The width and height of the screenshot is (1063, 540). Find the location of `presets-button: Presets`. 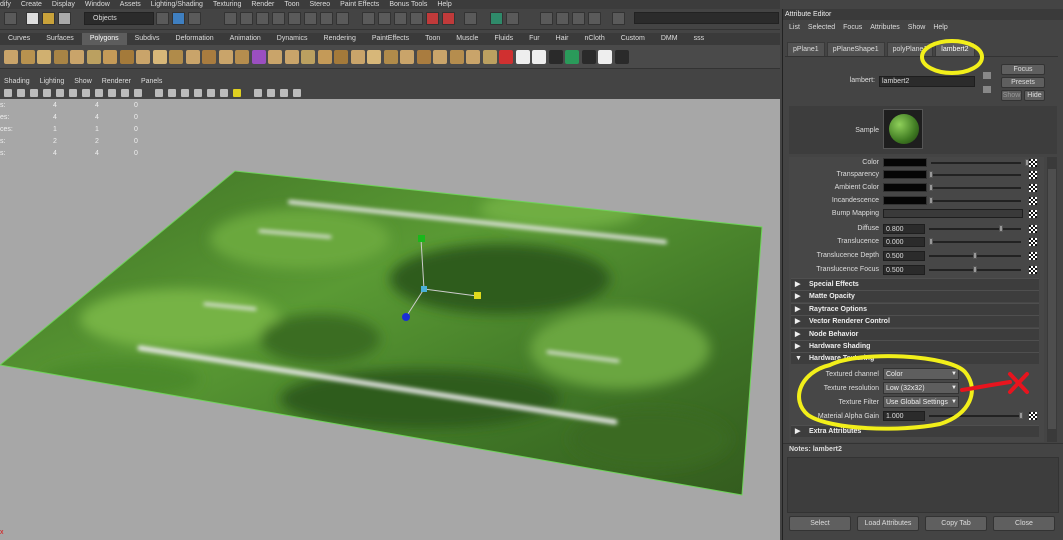

presets-button: Presets is located at coordinates (1023, 82).